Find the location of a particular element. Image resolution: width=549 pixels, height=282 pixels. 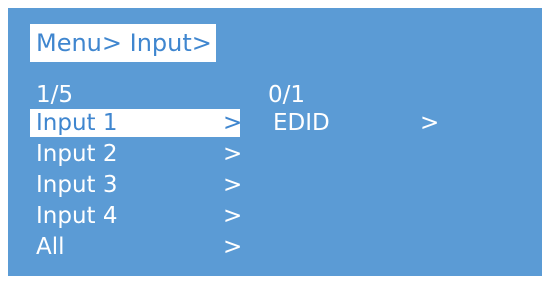

menu-item-input-1: Input 1 > is located at coordinates (136, 123).